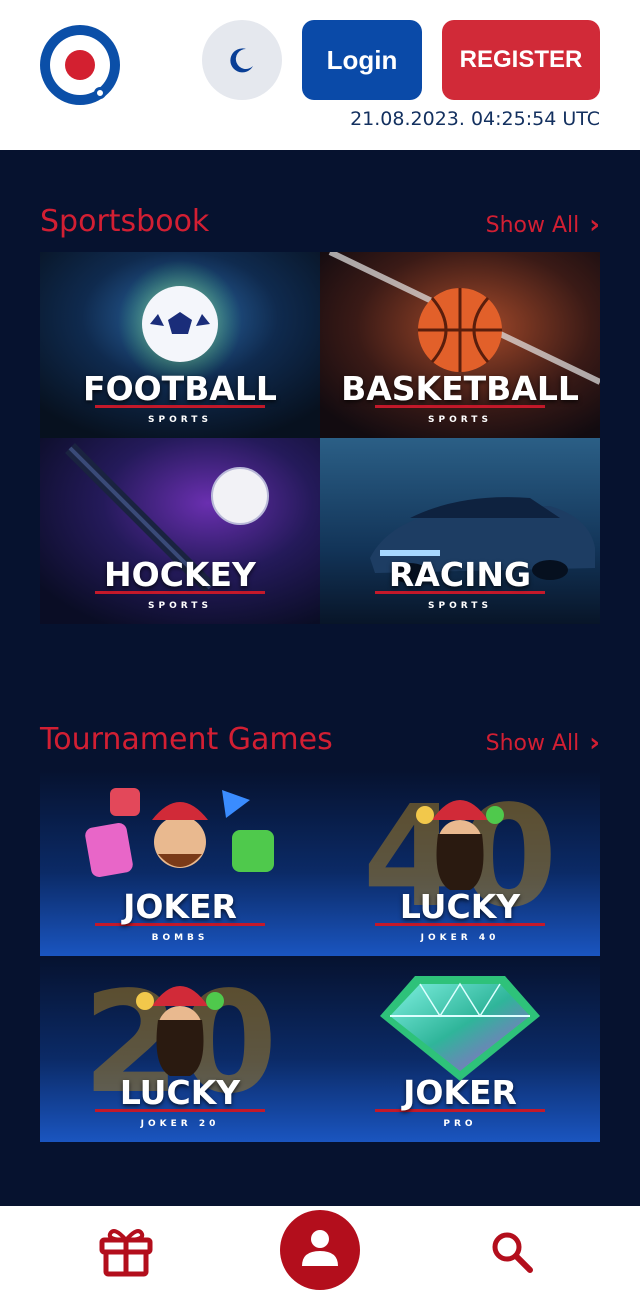  I want to click on tile-subtitle: PRO, so click(460, 1124).